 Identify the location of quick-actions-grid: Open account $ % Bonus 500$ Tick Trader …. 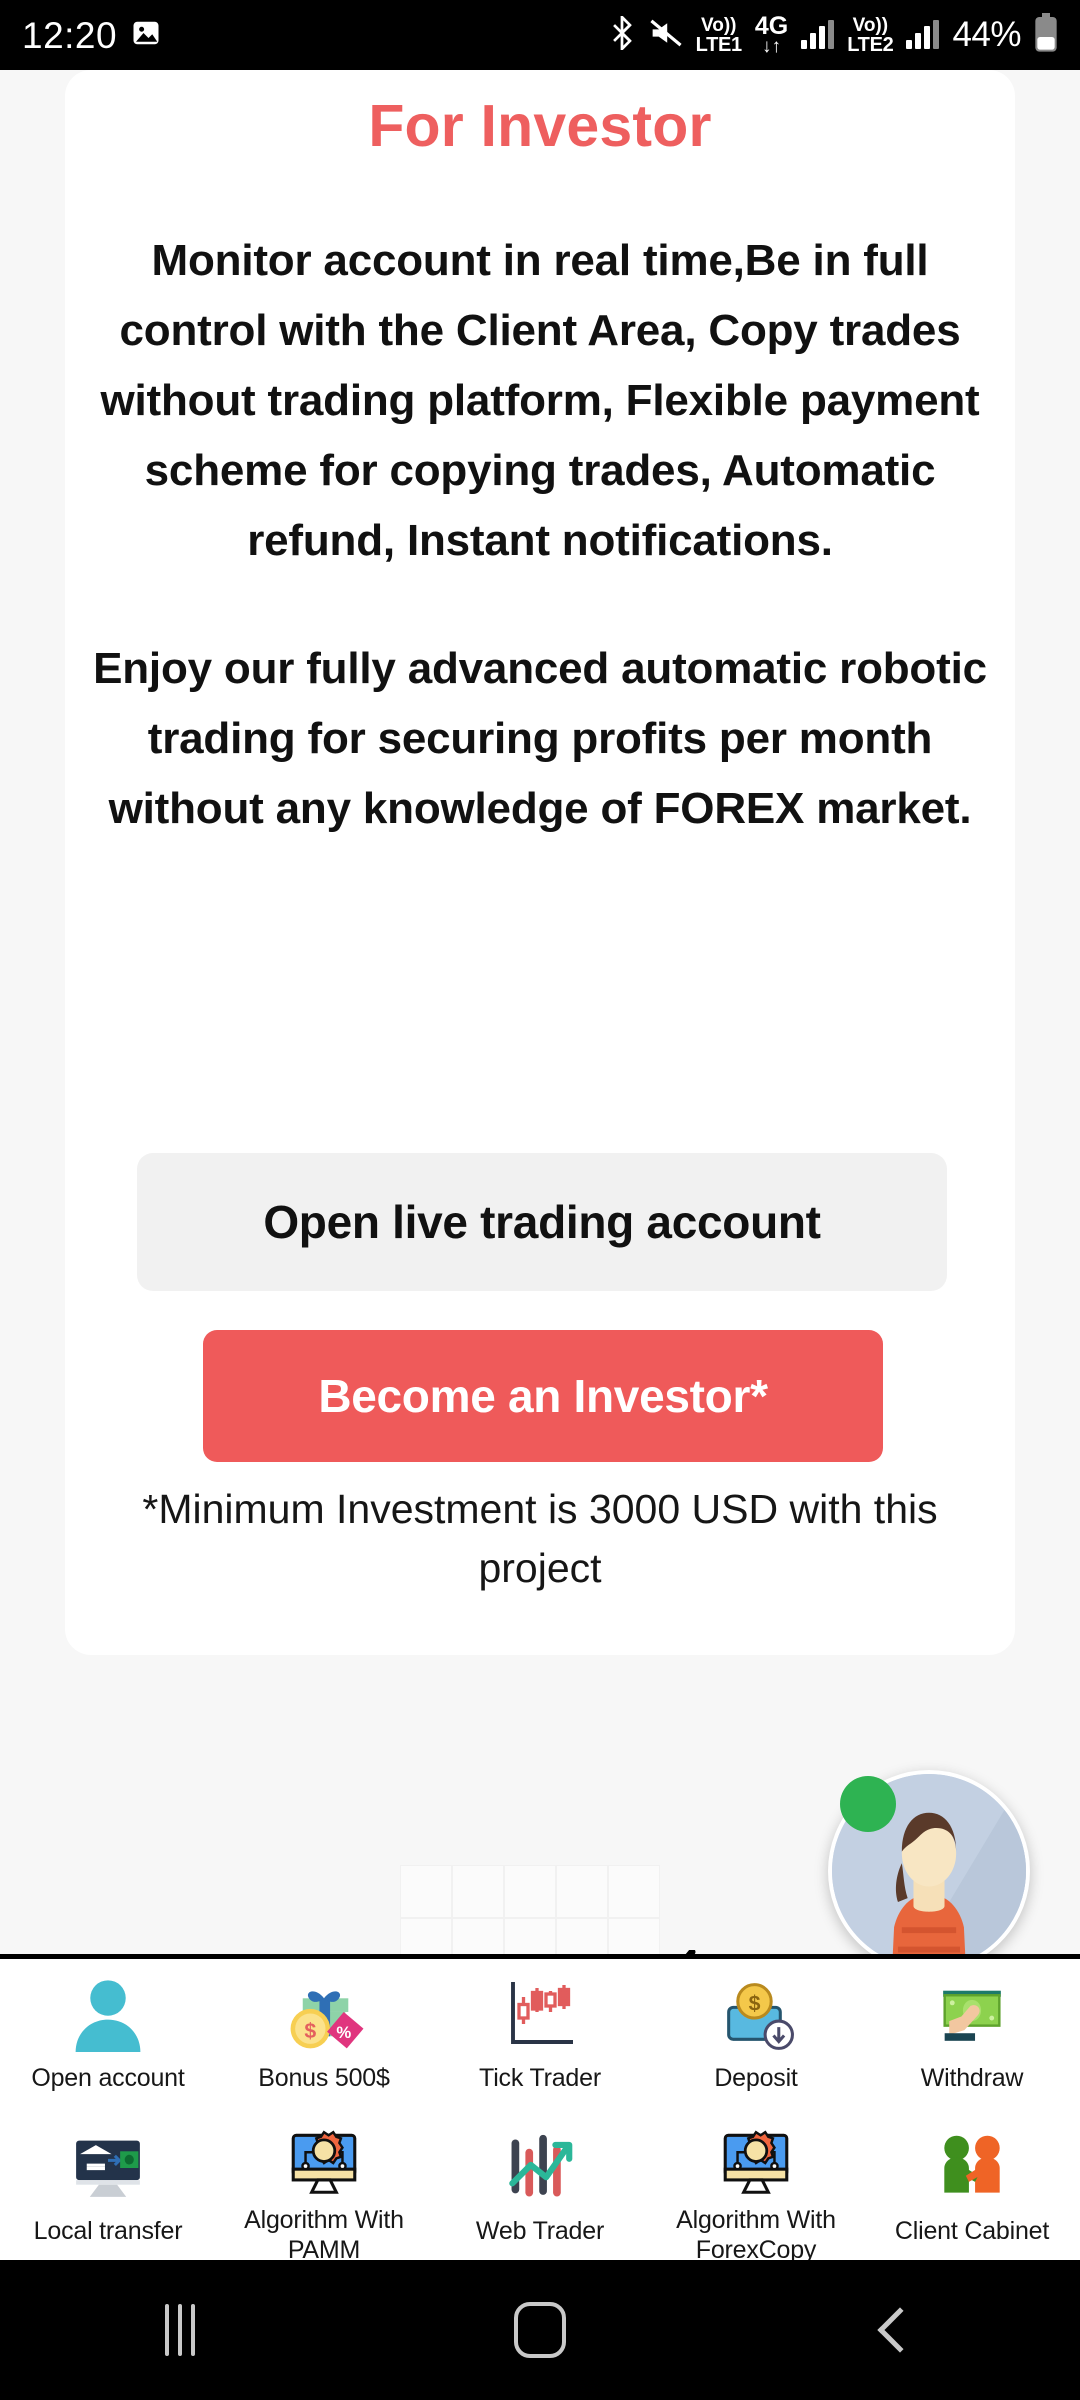
(540, 2109).